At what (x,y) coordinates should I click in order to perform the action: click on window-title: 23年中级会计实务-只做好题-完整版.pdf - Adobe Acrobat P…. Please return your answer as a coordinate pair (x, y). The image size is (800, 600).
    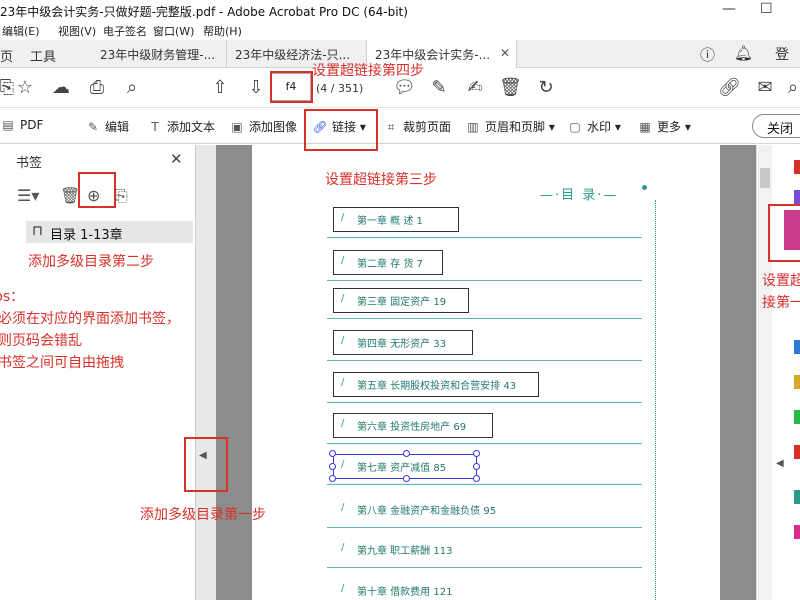
    Looking at the image, I should click on (204, 12).